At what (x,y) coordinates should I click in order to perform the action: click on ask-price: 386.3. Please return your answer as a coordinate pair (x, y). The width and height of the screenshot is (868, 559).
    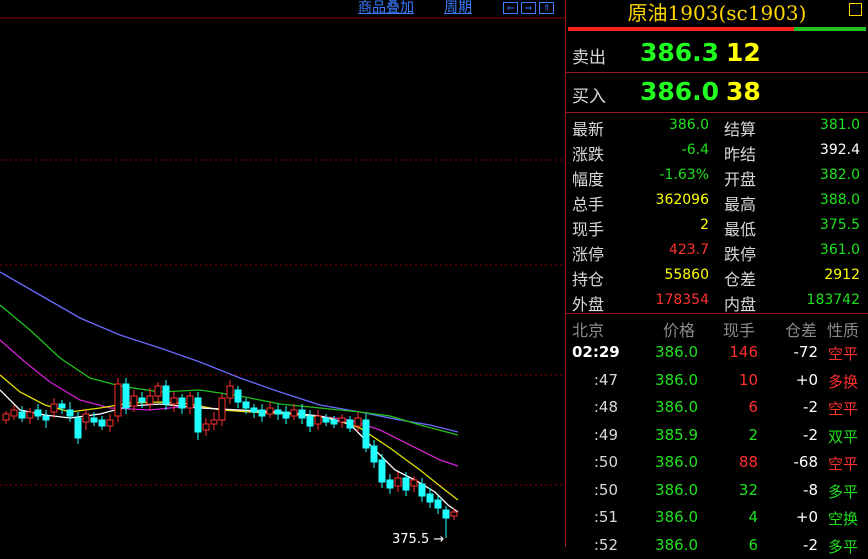
    Looking at the image, I should click on (680, 52).